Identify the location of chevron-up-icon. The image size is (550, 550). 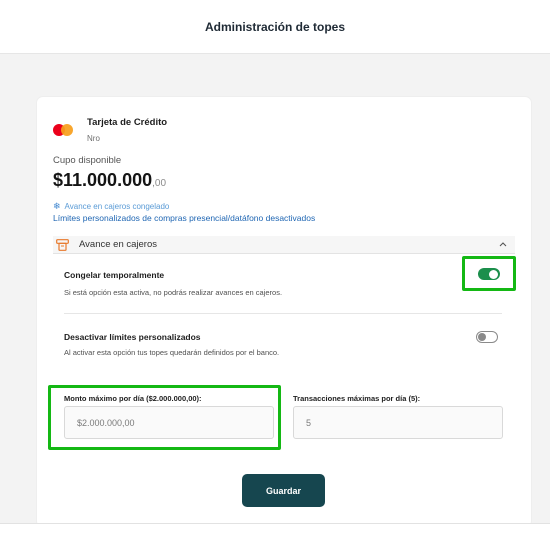
(503, 244).